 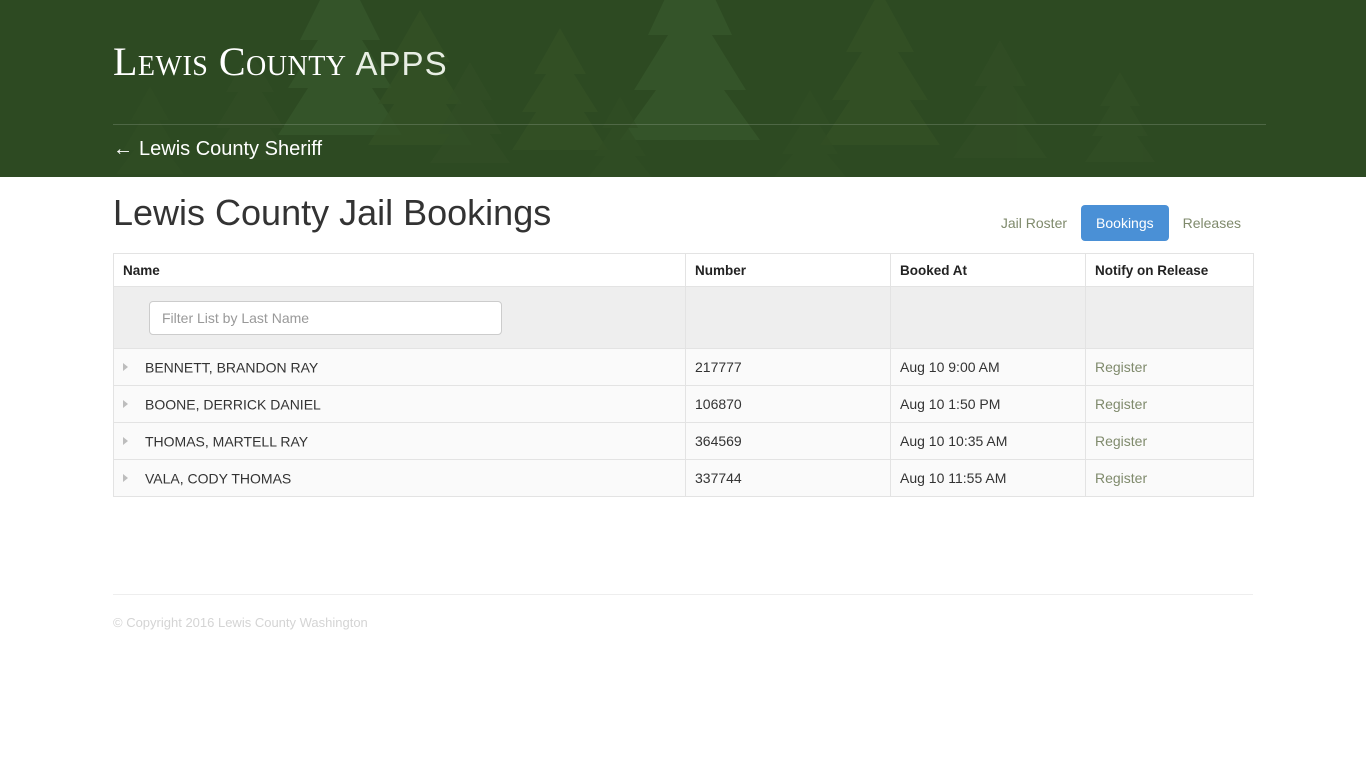 What do you see at coordinates (399, 270) in the screenshot?
I see `column-header-name: Name` at bounding box center [399, 270].